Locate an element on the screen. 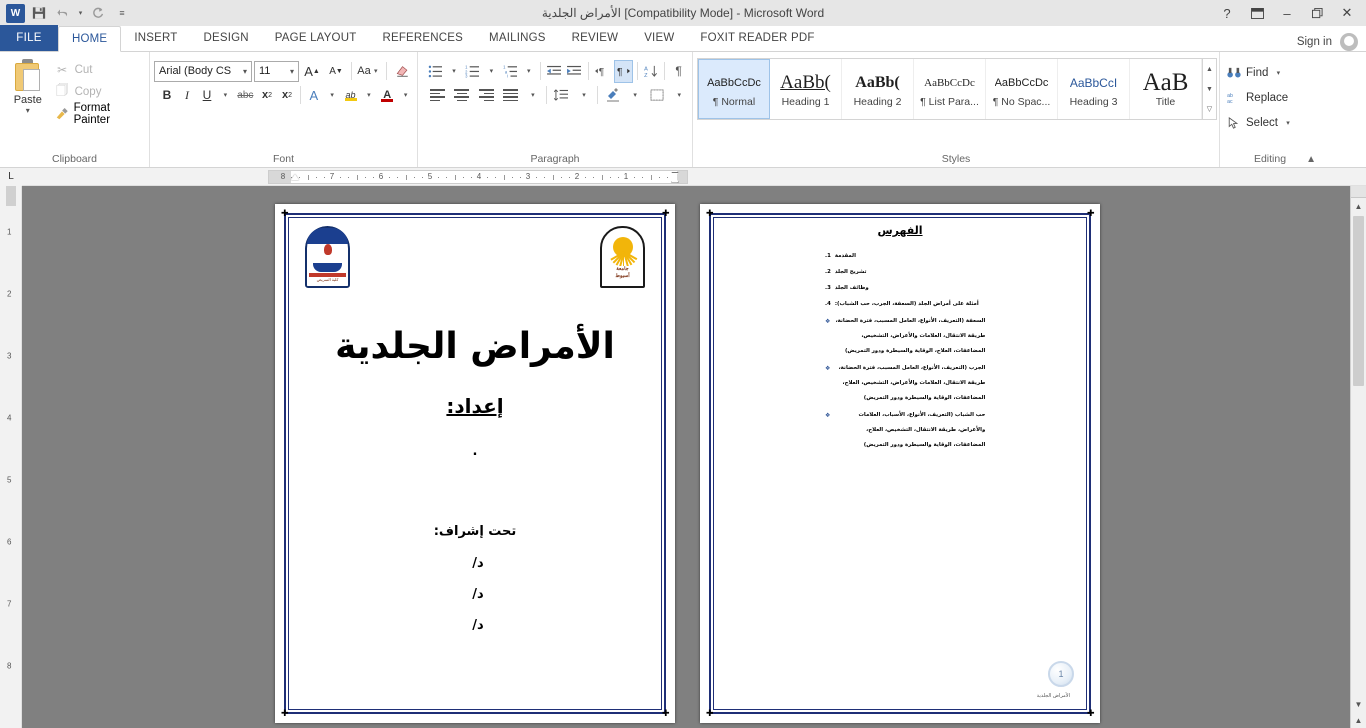 This screenshot has width=1366, height=728. font-family-combo: Arial (Body CS ▾ is located at coordinates (203, 71).